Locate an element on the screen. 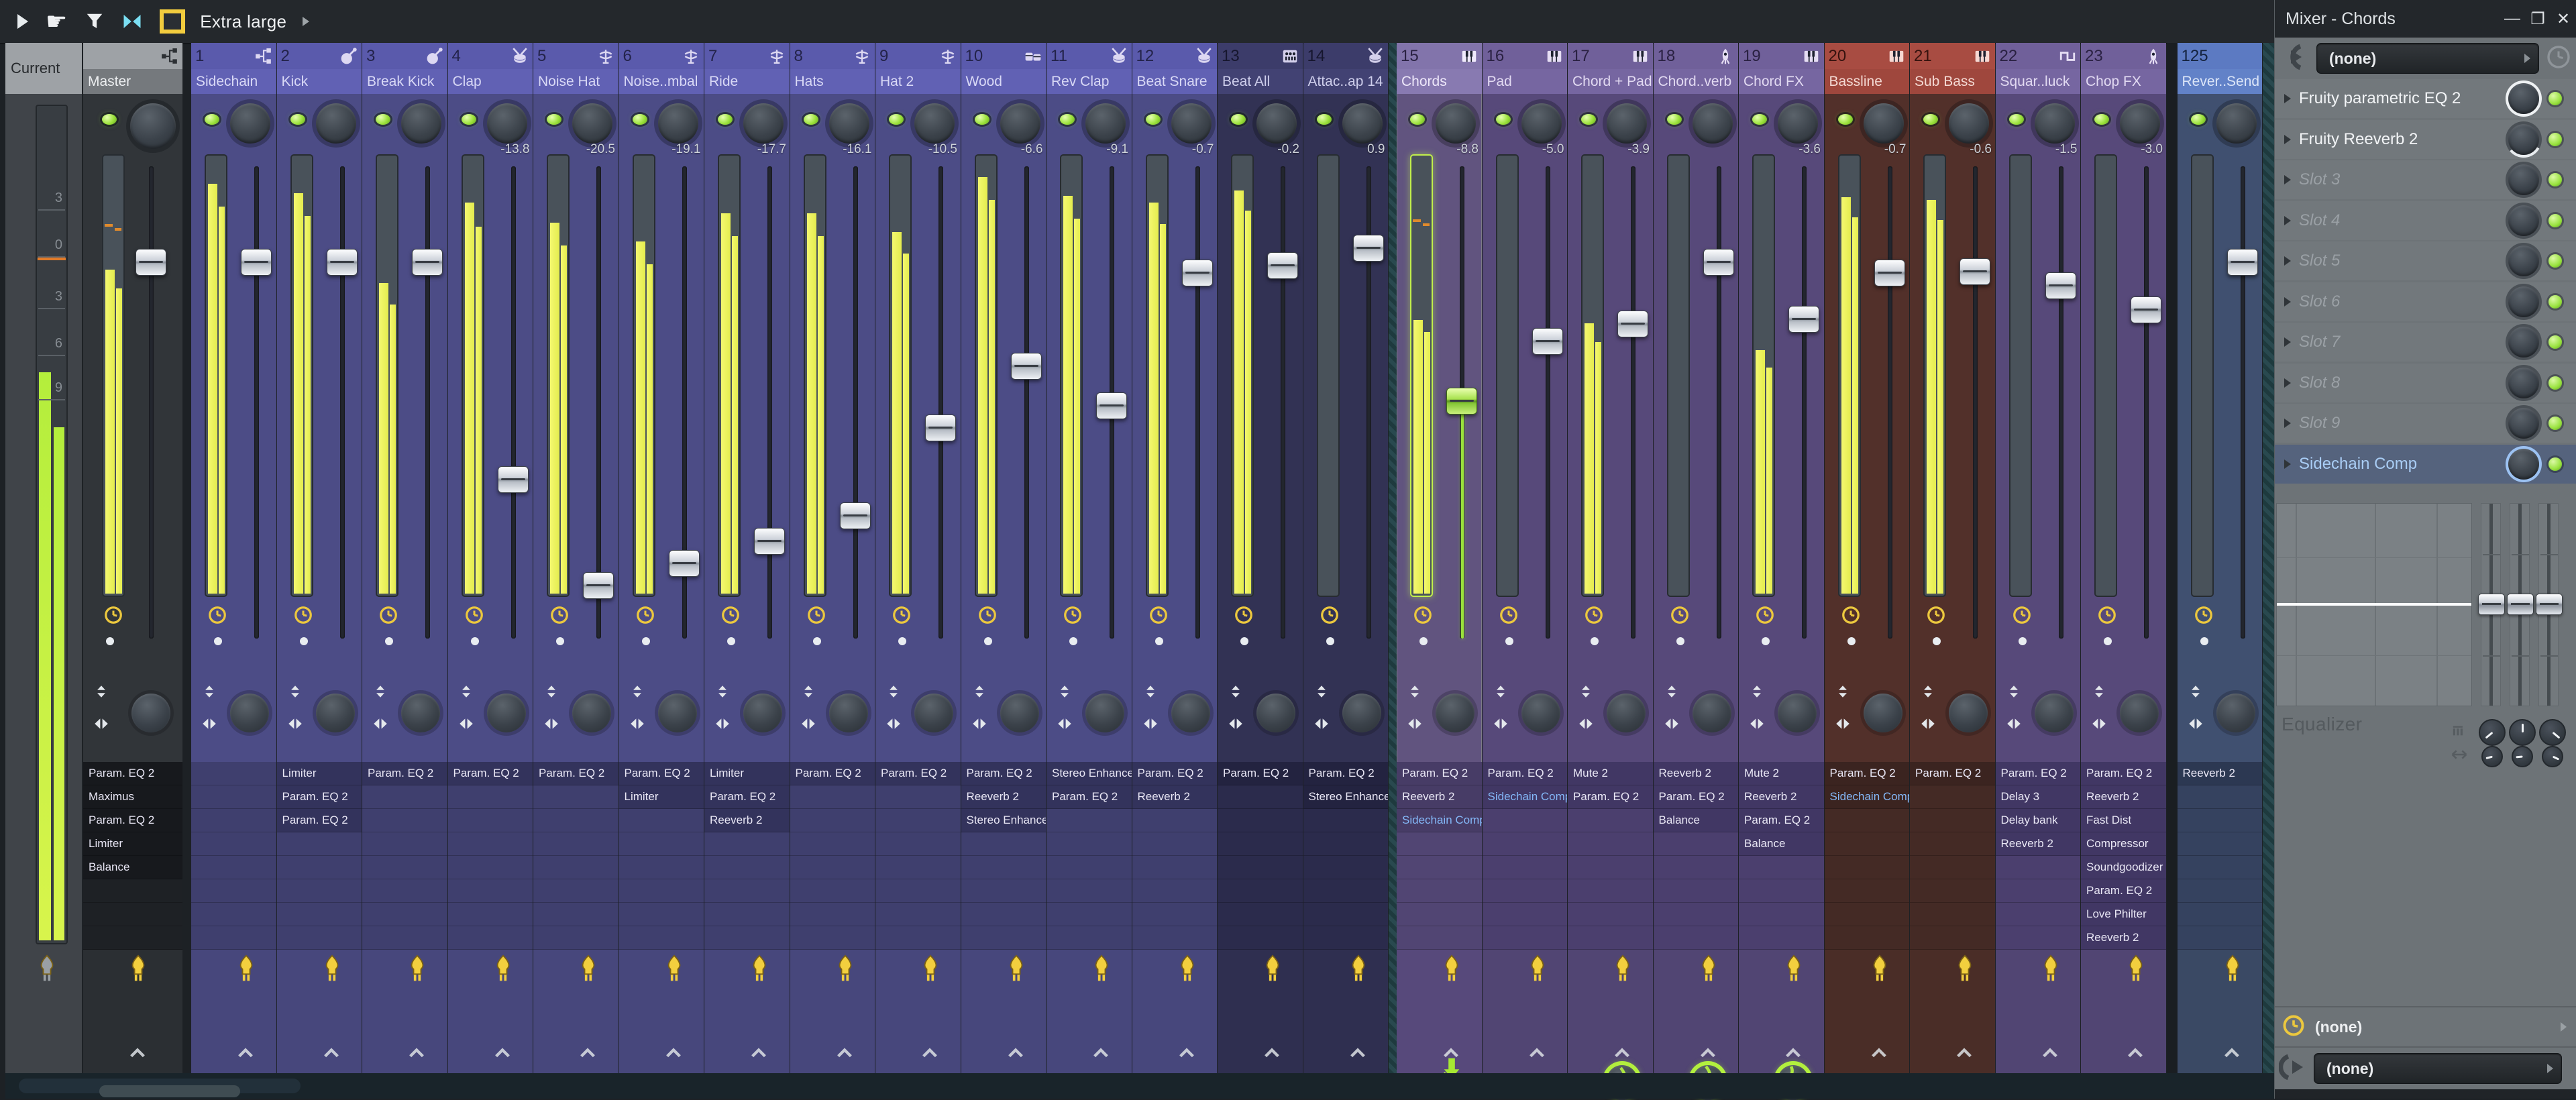  strip-name: Kick is located at coordinates (319, 82).